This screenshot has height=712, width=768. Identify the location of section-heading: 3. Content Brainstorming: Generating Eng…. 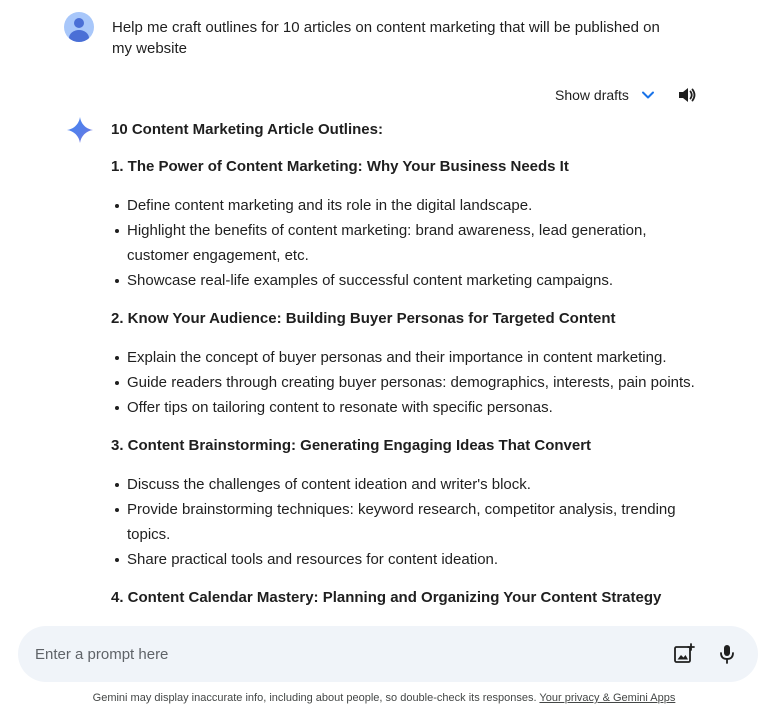
(351, 445).